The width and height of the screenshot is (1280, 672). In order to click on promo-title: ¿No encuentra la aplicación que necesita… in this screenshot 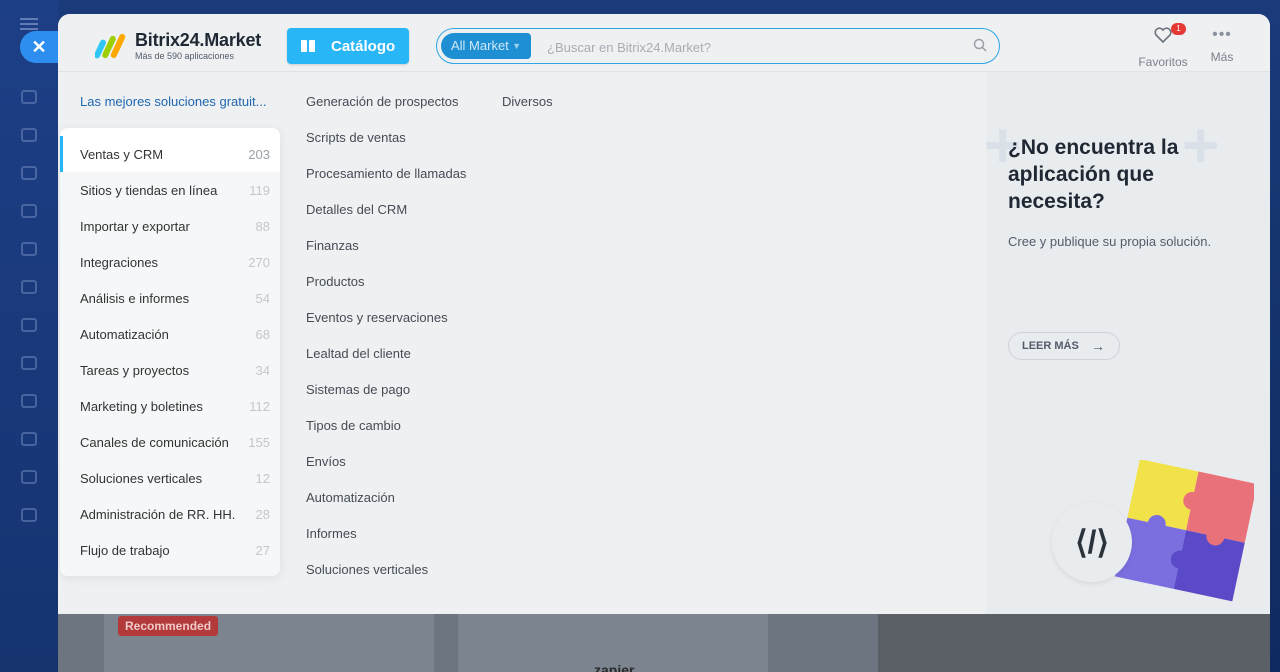, I will do `click(1093, 174)`.